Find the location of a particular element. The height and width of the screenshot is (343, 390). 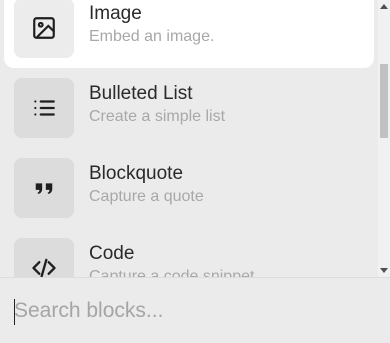

block-description: Capture a quote is located at coordinates (146, 196).